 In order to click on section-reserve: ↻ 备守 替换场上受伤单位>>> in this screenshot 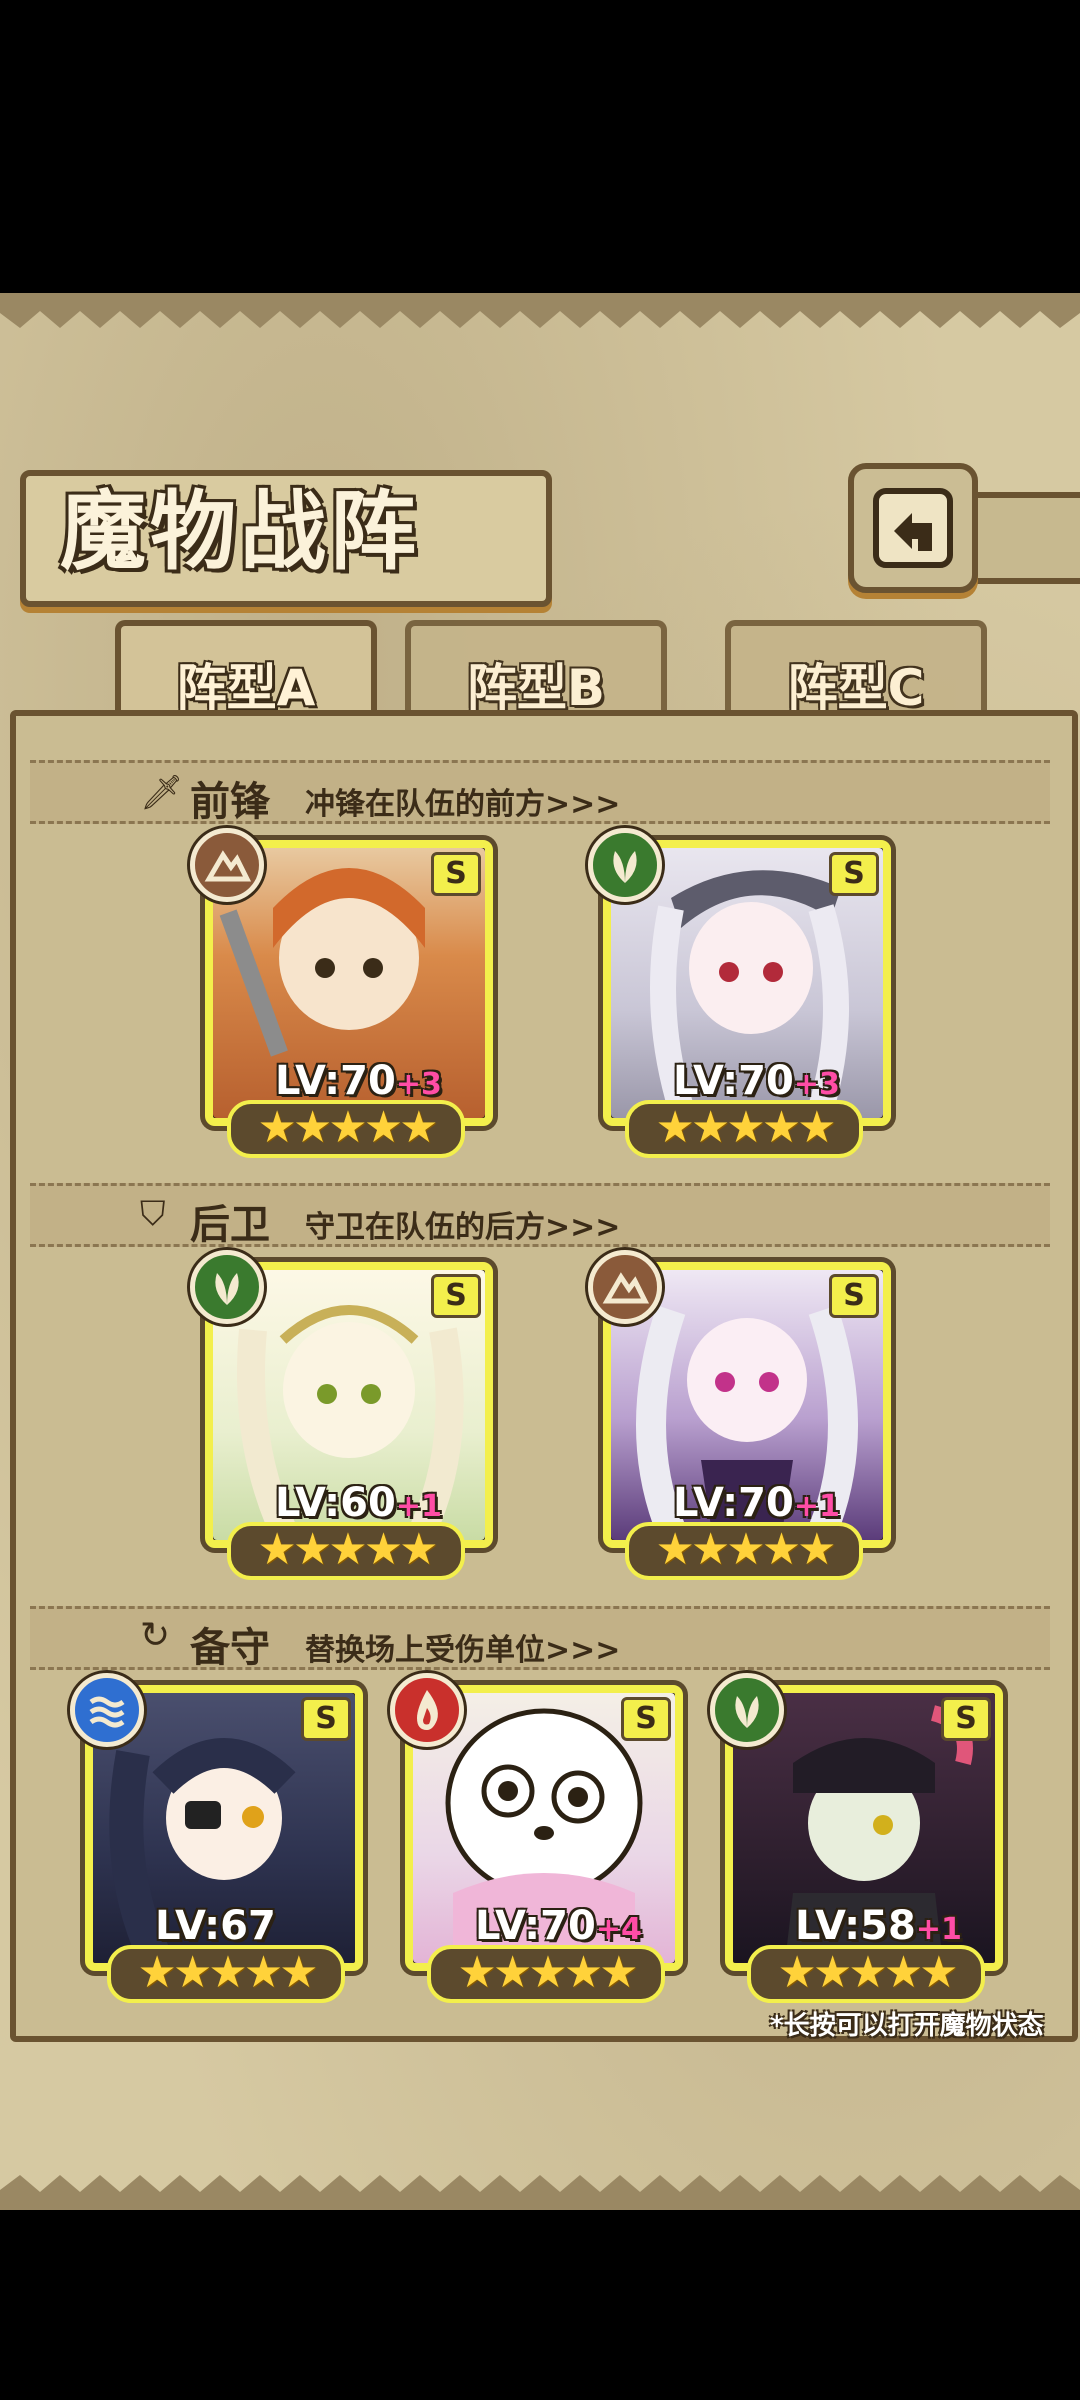, I will do `click(540, 1638)`.